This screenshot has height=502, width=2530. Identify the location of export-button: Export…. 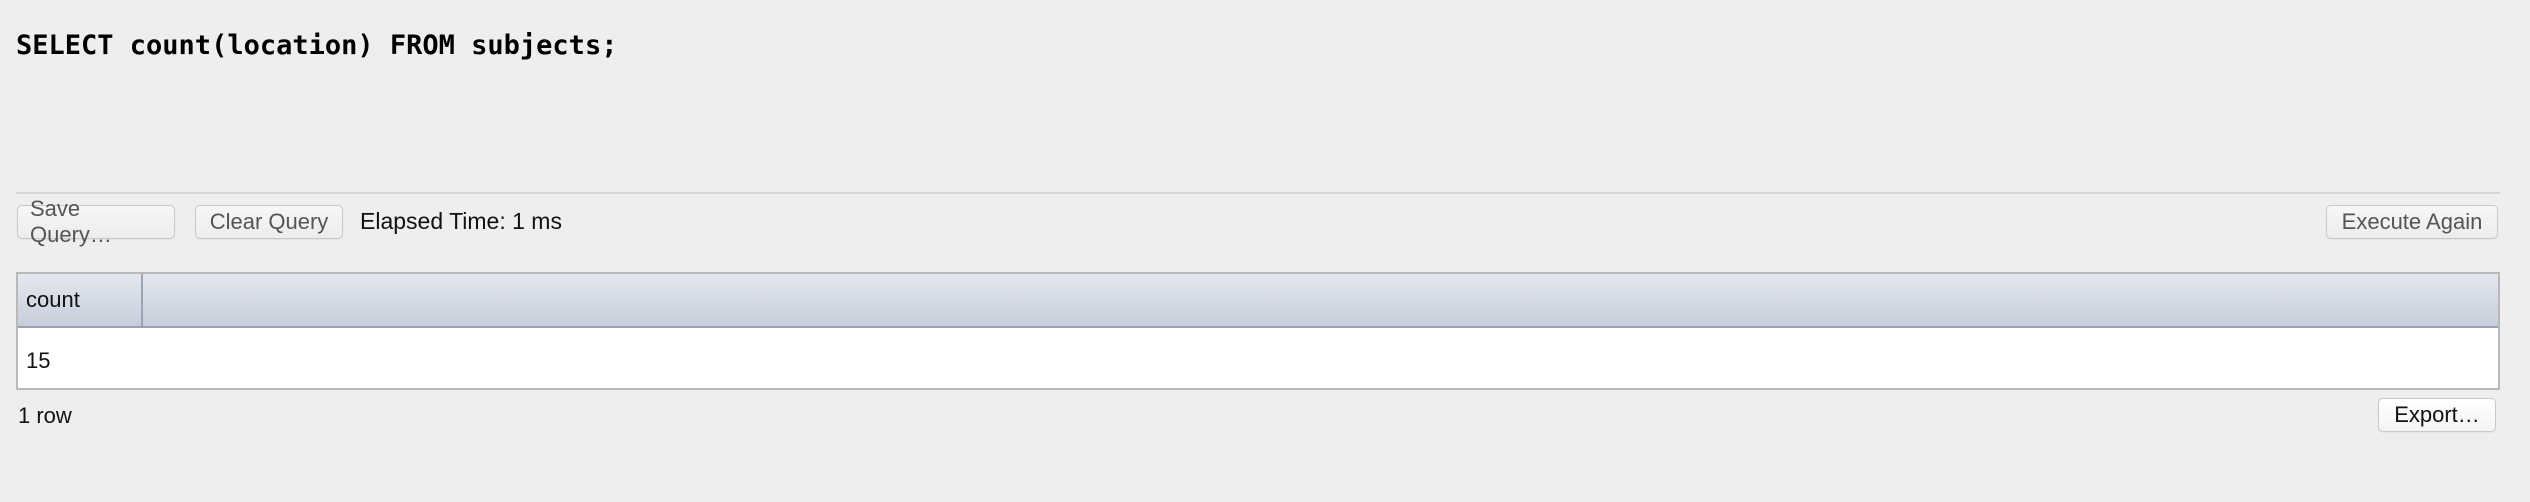
(2437, 415).